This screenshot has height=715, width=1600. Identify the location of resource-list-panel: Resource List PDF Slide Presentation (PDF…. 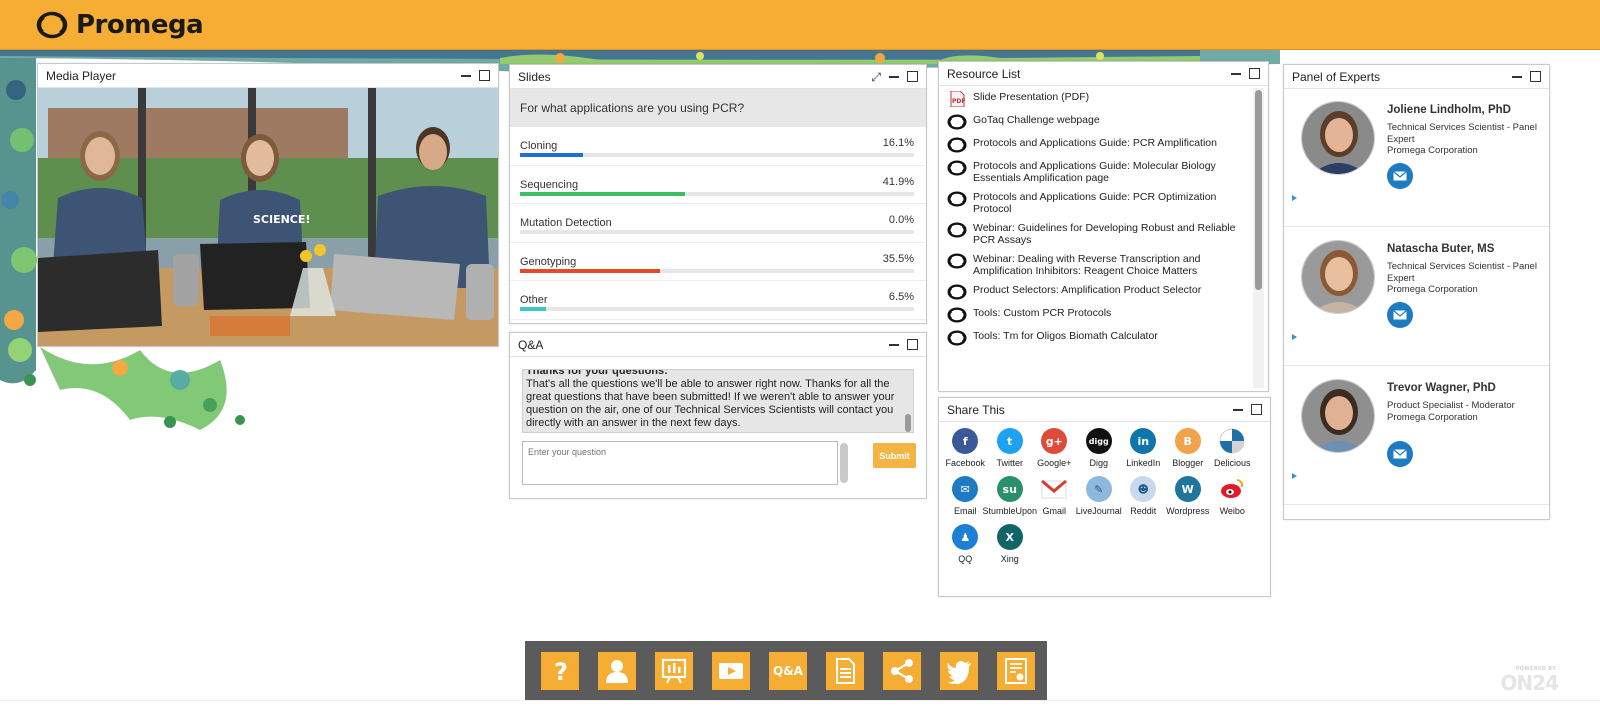
(1103, 226).